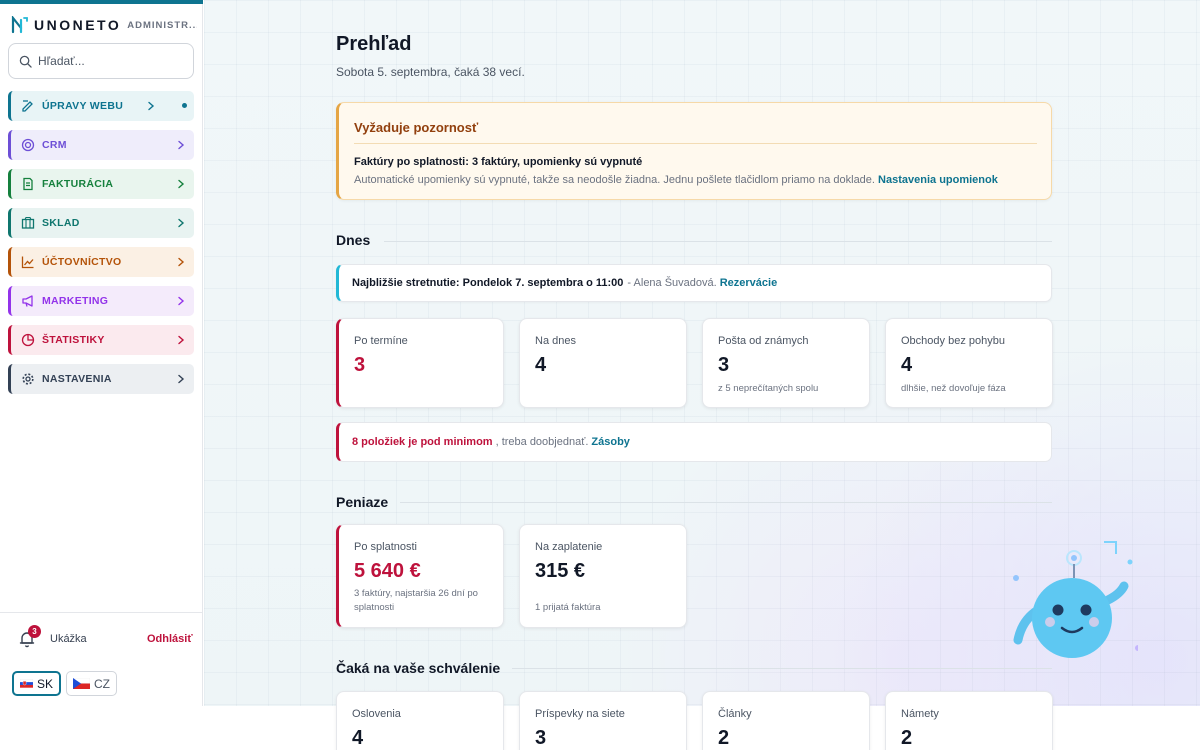 Image resolution: width=1200 pixels, height=750 pixels. Describe the element at coordinates (27, 262) in the screenshot. I see `chart-line-icon` at that location.